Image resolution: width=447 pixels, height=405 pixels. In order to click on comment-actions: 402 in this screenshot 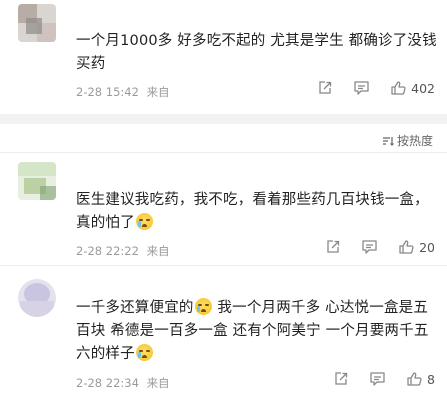, I will do `click(366, 88)`.